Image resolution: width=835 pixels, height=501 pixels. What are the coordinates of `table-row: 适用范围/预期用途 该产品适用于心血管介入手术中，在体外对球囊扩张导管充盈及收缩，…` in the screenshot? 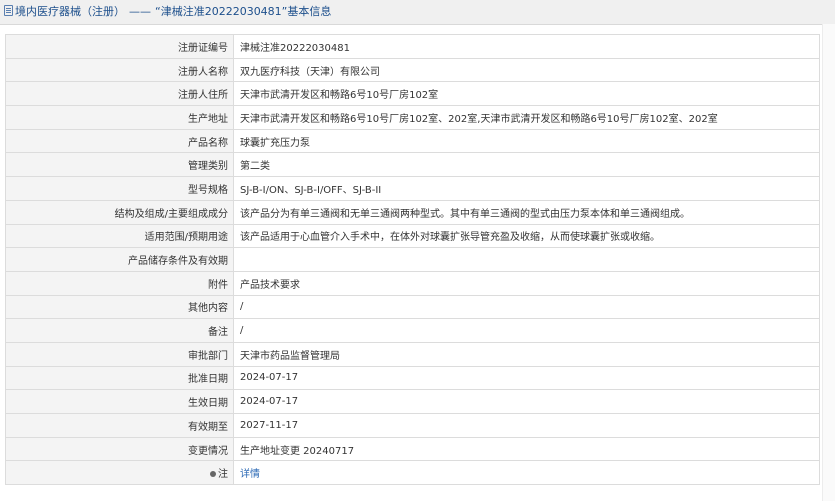 It's located at (412, 236).